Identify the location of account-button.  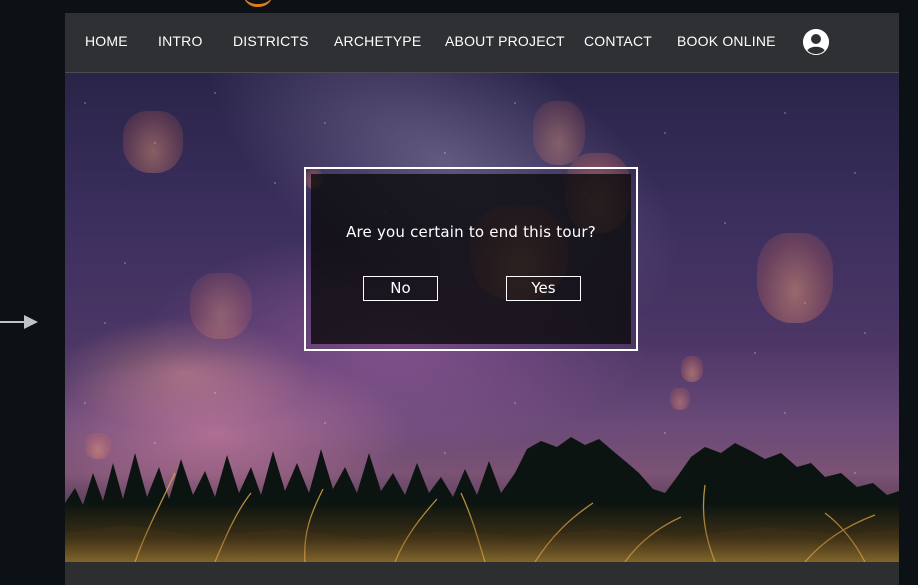
(816, 42).